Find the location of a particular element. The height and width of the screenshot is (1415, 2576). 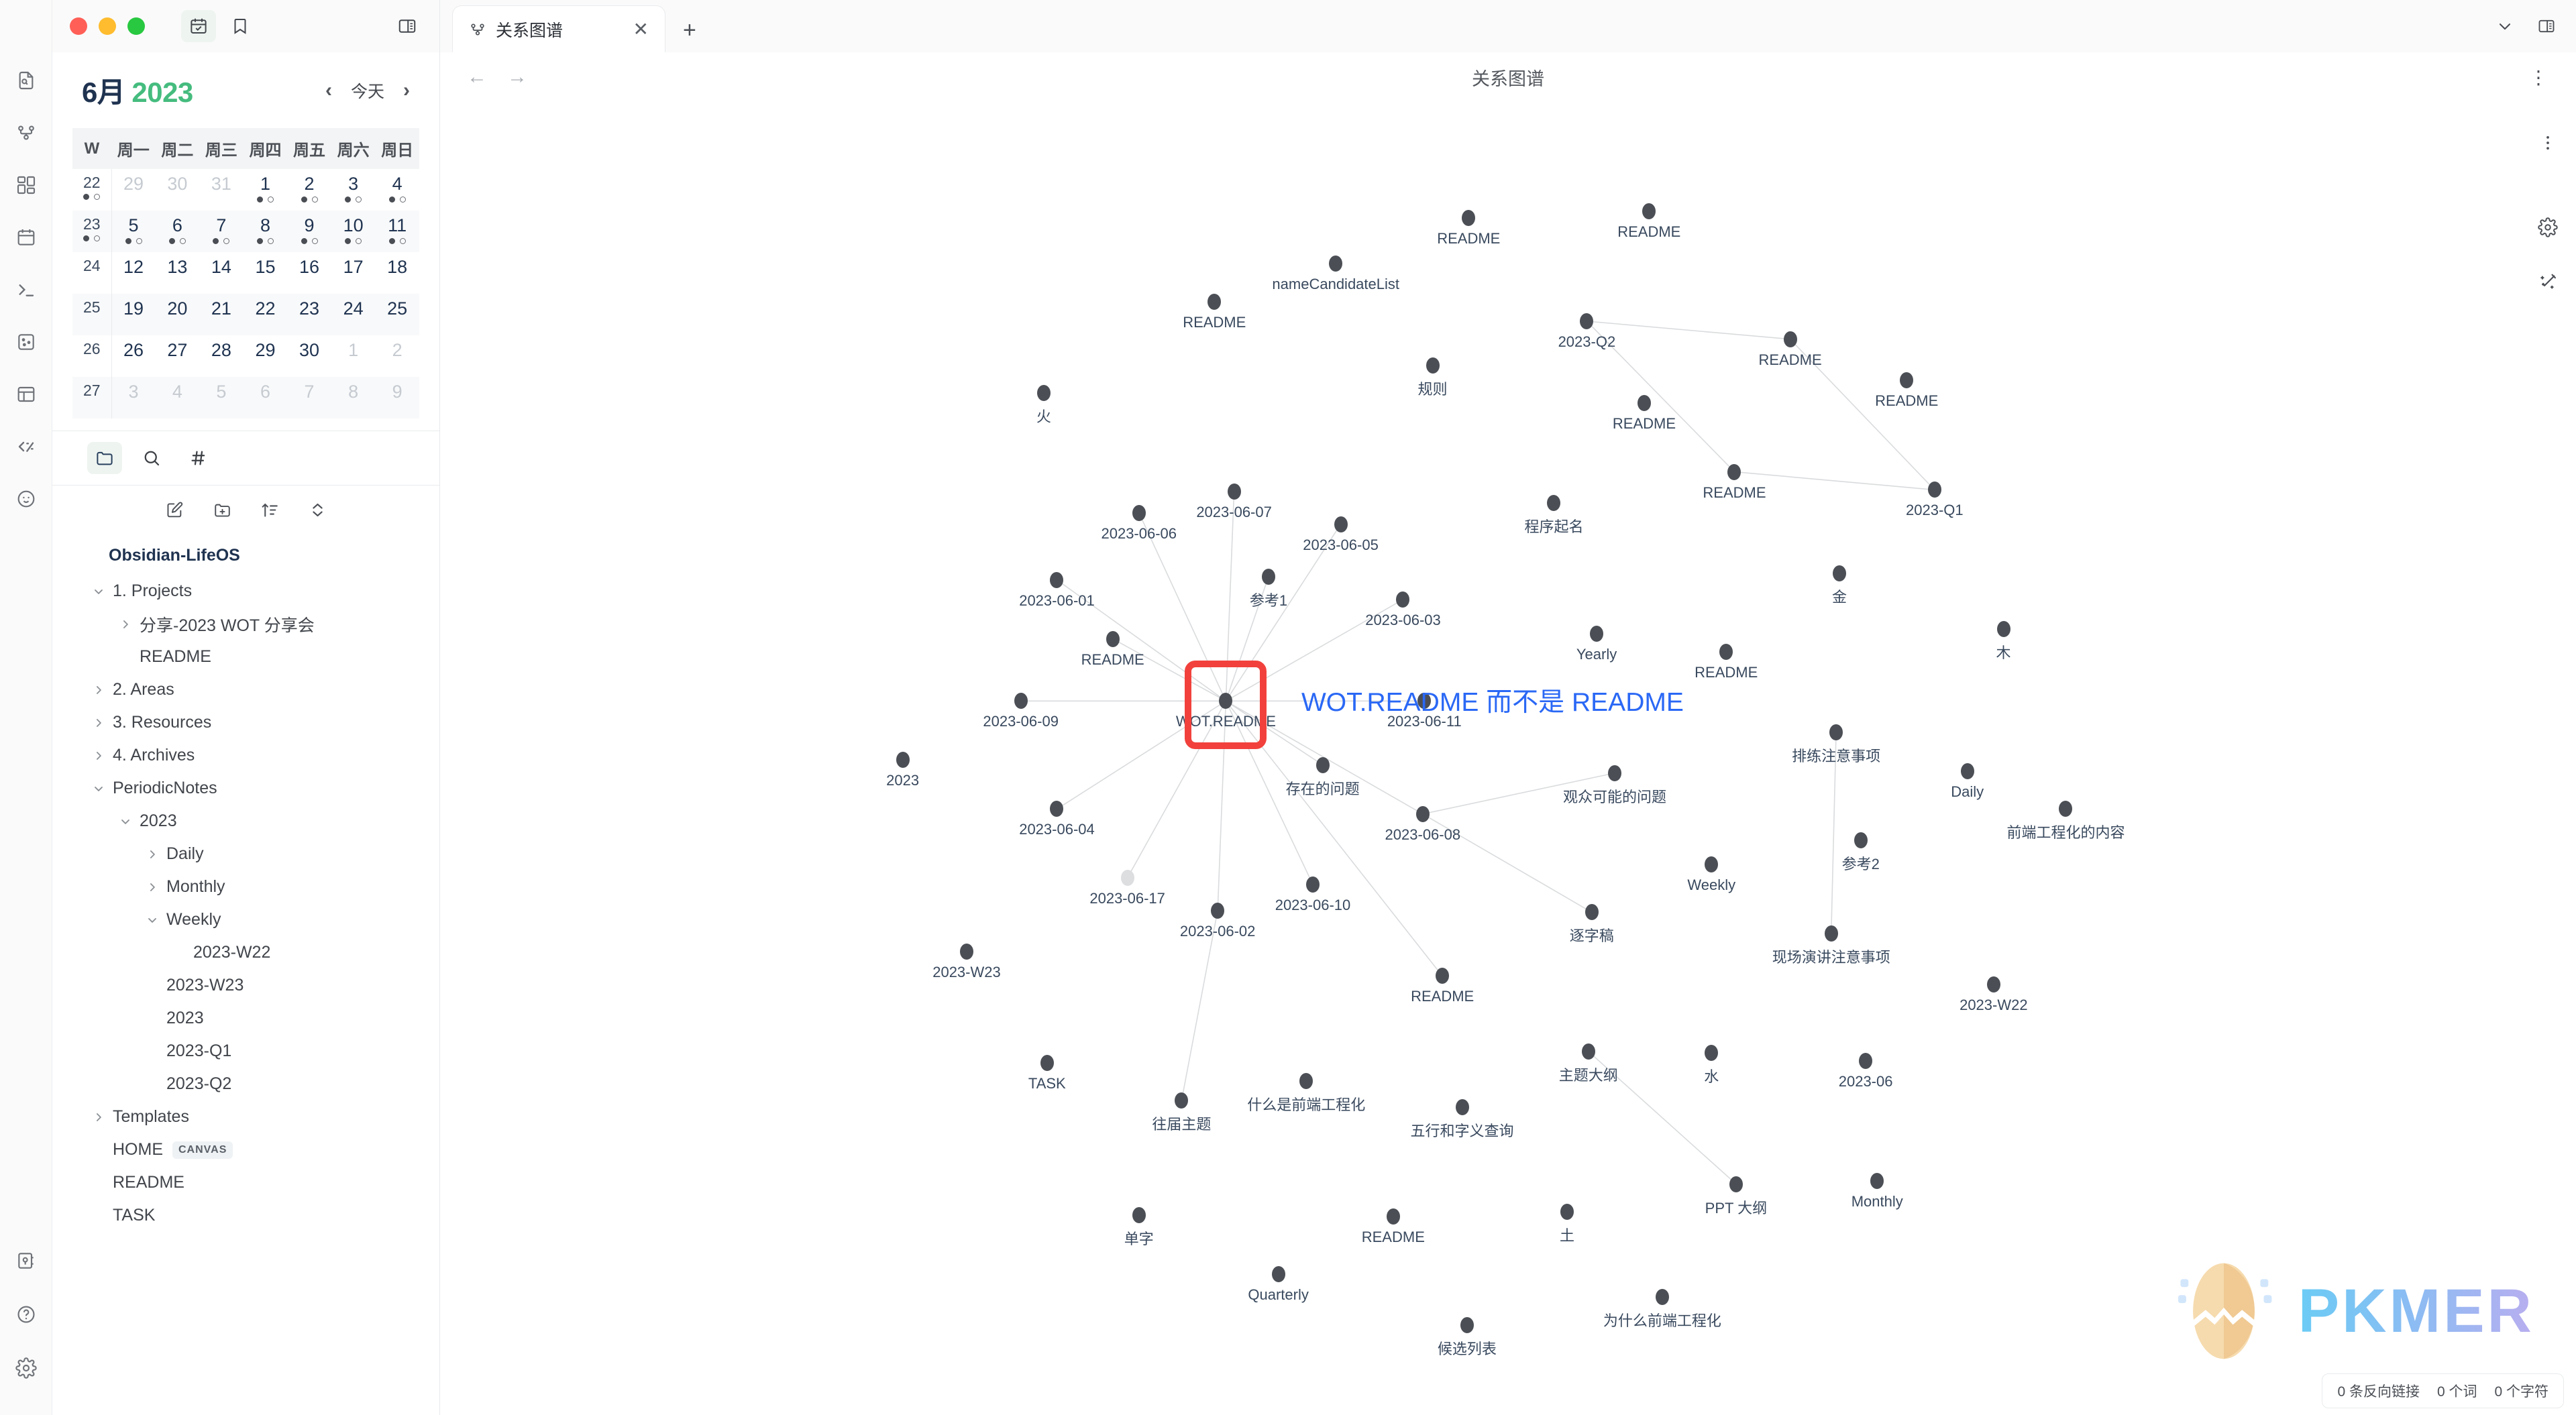

close-window-button is located at coordinates (78, 26).